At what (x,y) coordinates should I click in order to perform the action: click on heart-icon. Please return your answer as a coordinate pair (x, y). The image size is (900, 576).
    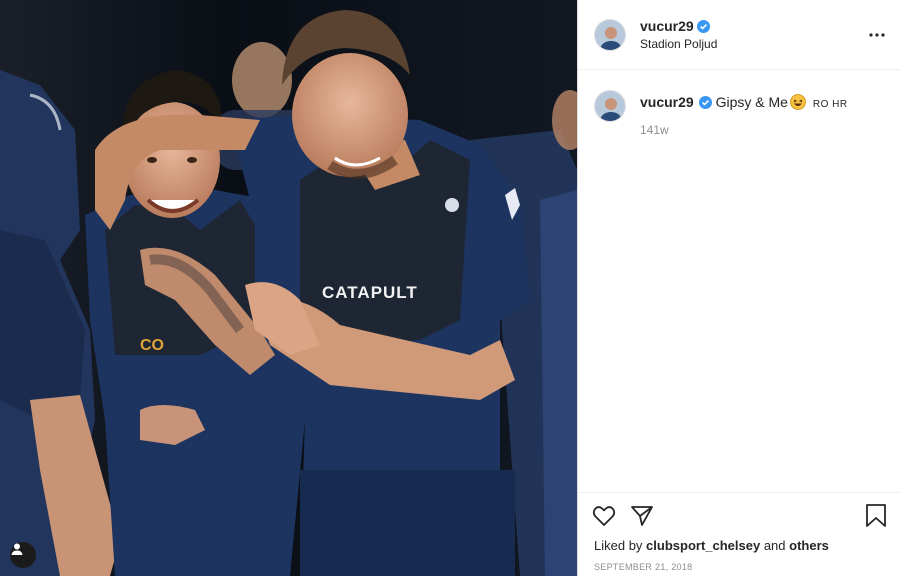
    Looking at the image, I should click on (604, 516).